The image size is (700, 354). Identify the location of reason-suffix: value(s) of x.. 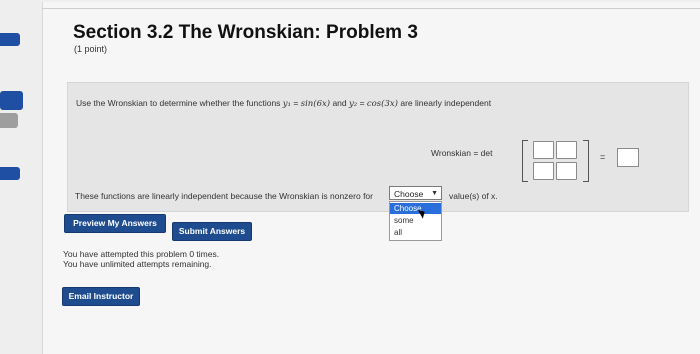
(473, 196).